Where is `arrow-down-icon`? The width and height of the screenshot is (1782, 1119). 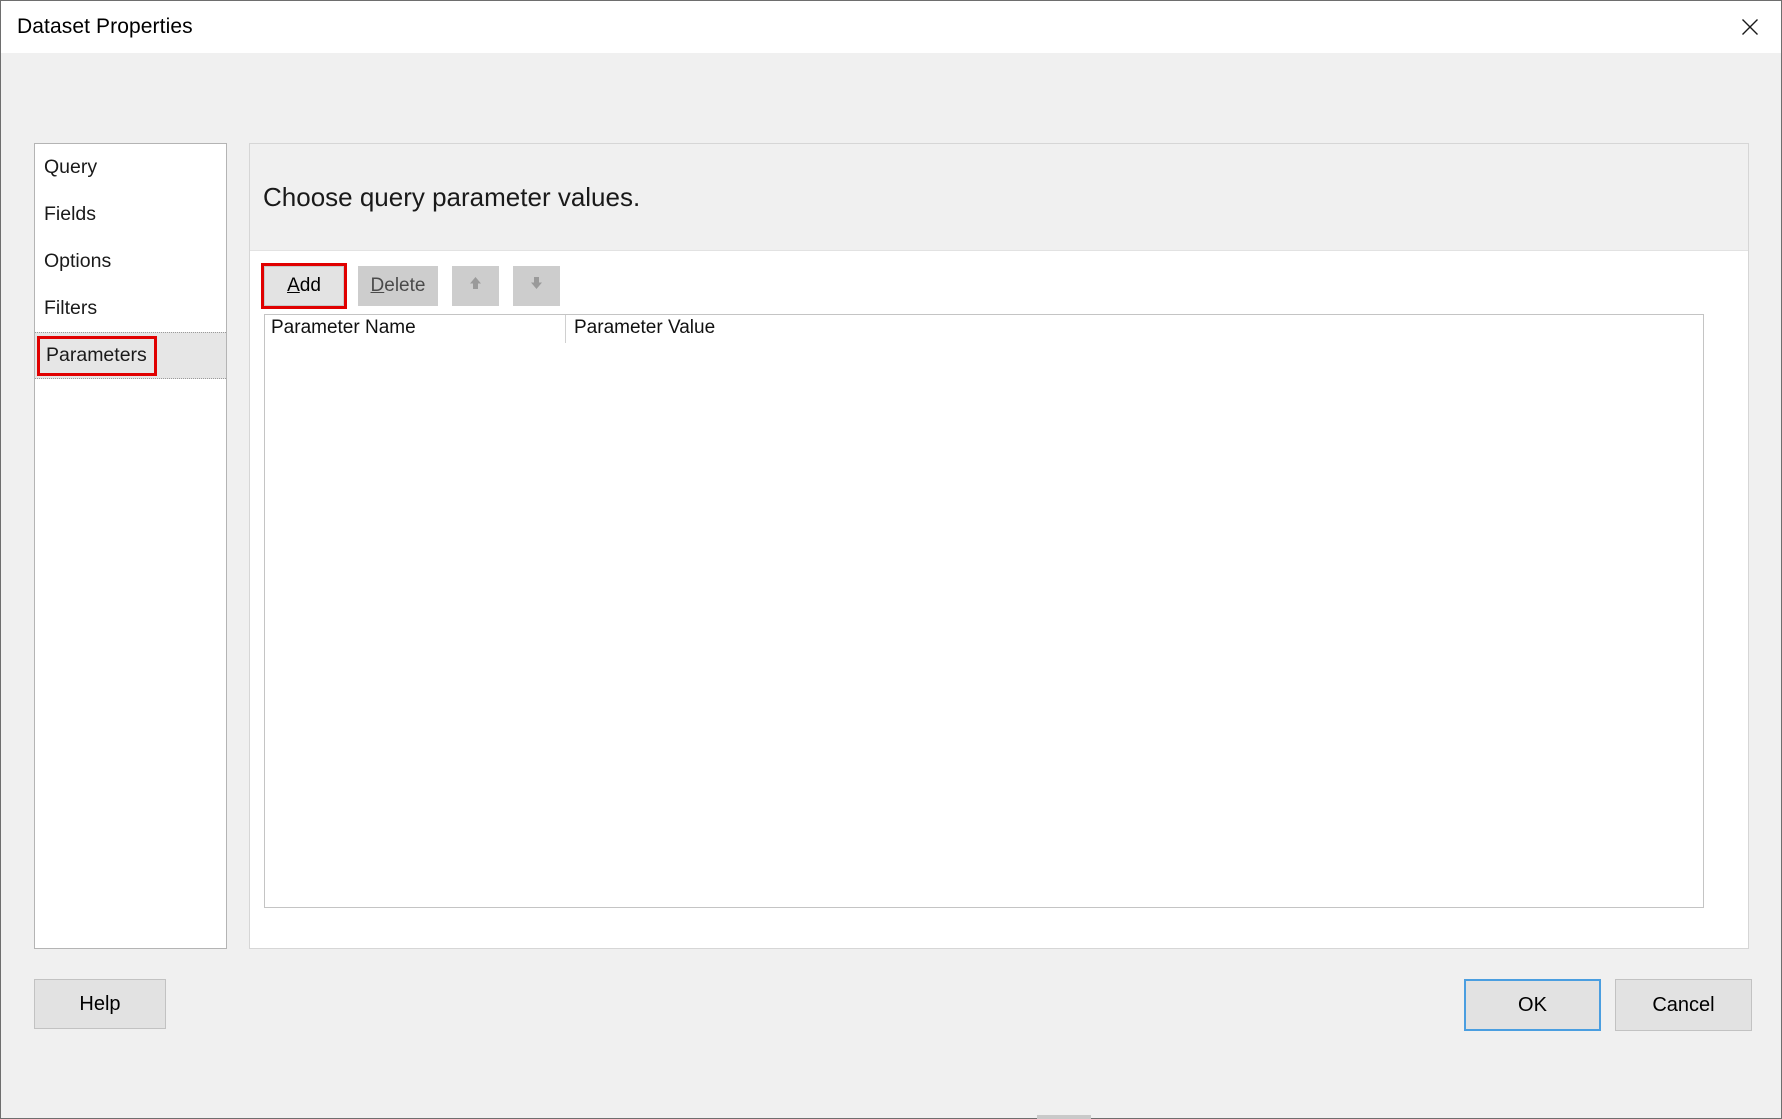
arrow-down-icon is located at coordinates (536, 286).